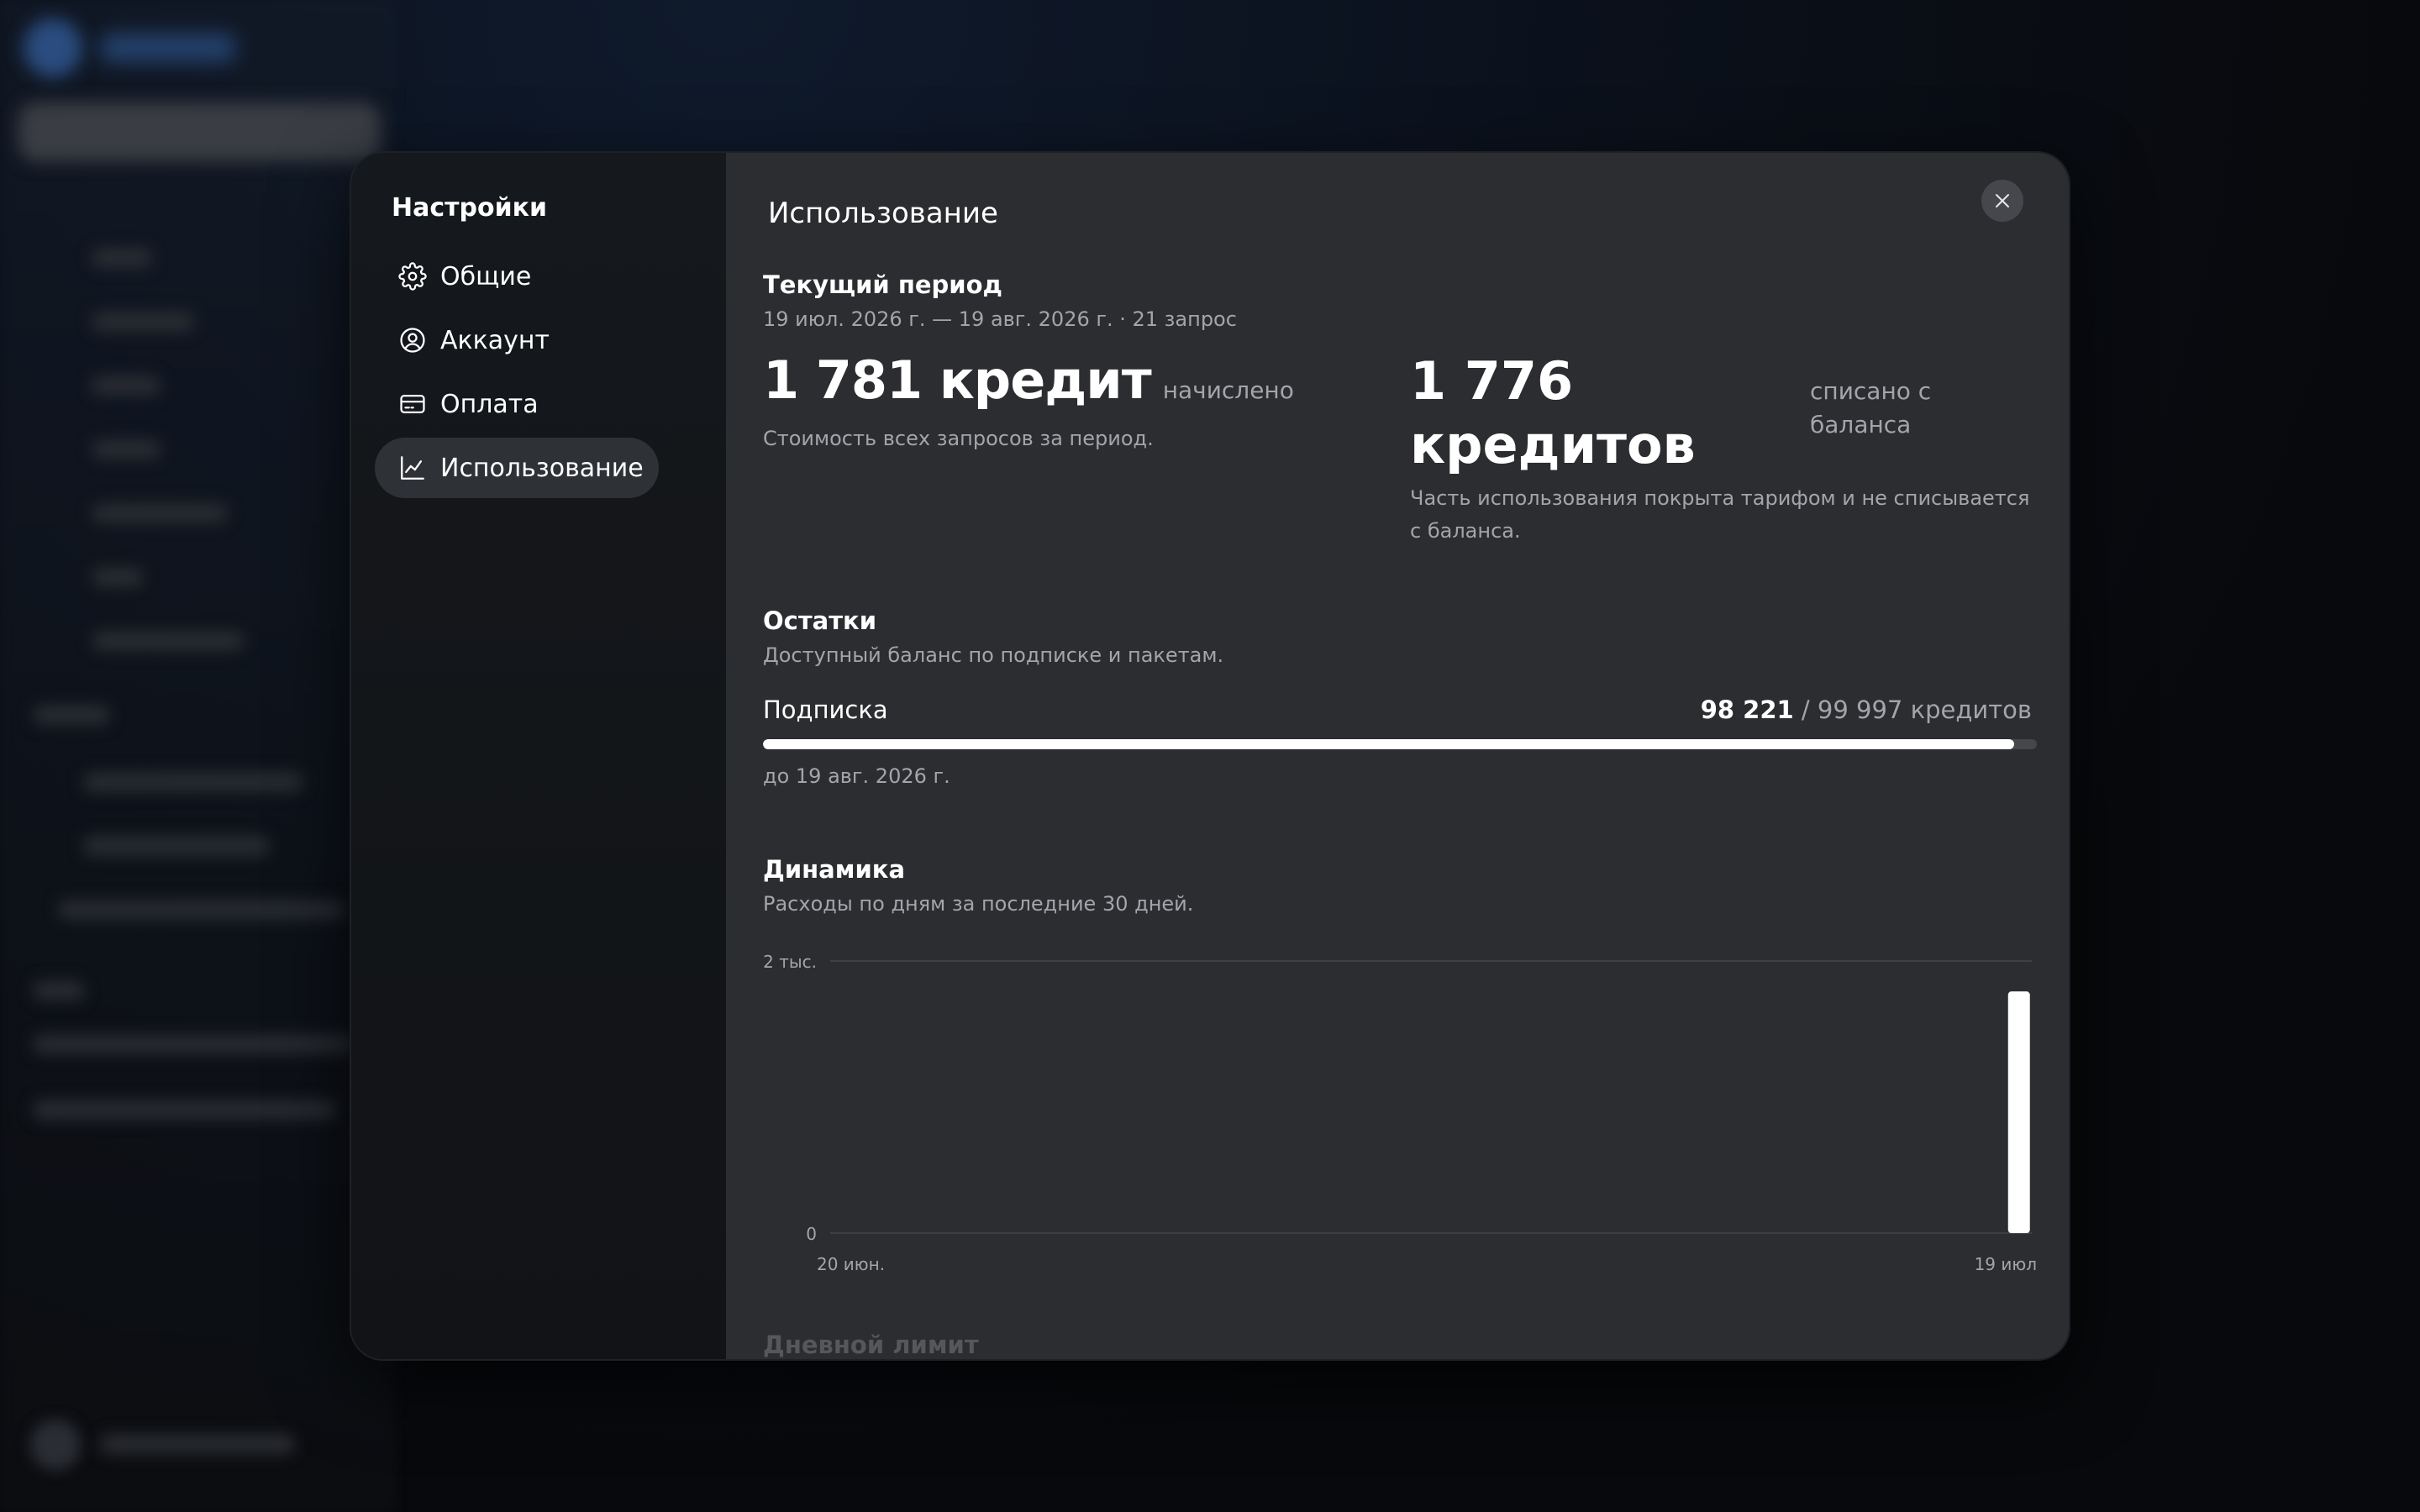 The image size is (2420, 1512). I want to click on charged-desc: Стоимость всех запросов за период., so click(959, 438).